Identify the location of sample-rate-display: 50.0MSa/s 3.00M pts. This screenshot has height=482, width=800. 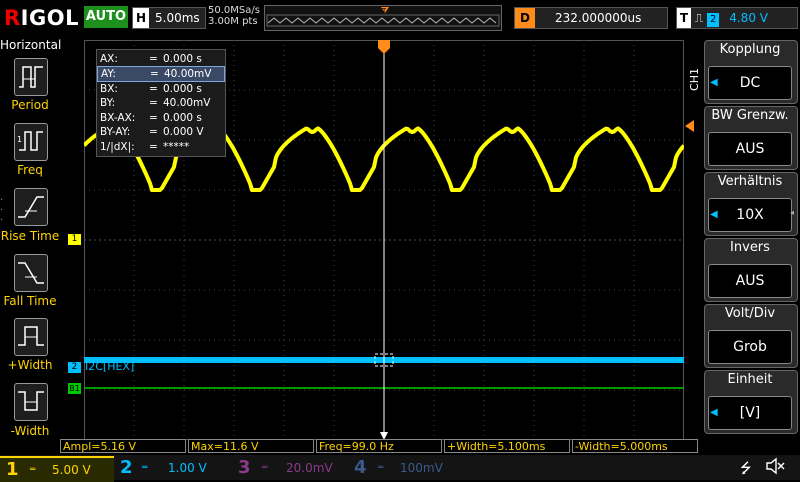
(234, 16).